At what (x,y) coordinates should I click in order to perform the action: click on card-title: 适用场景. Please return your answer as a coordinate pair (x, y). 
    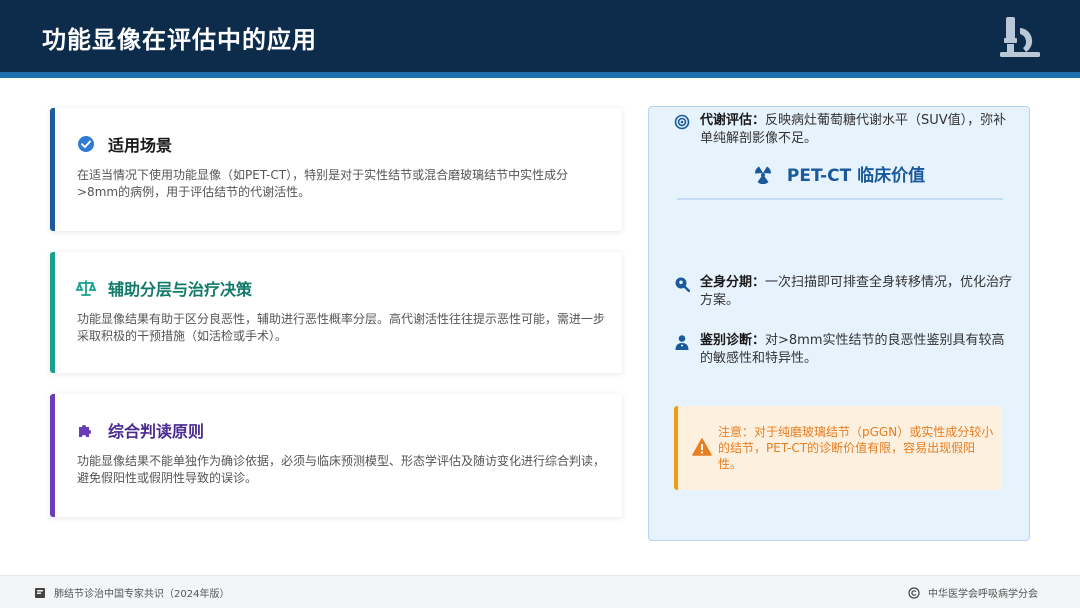
    Looking at the image, I should click on (140, 145).